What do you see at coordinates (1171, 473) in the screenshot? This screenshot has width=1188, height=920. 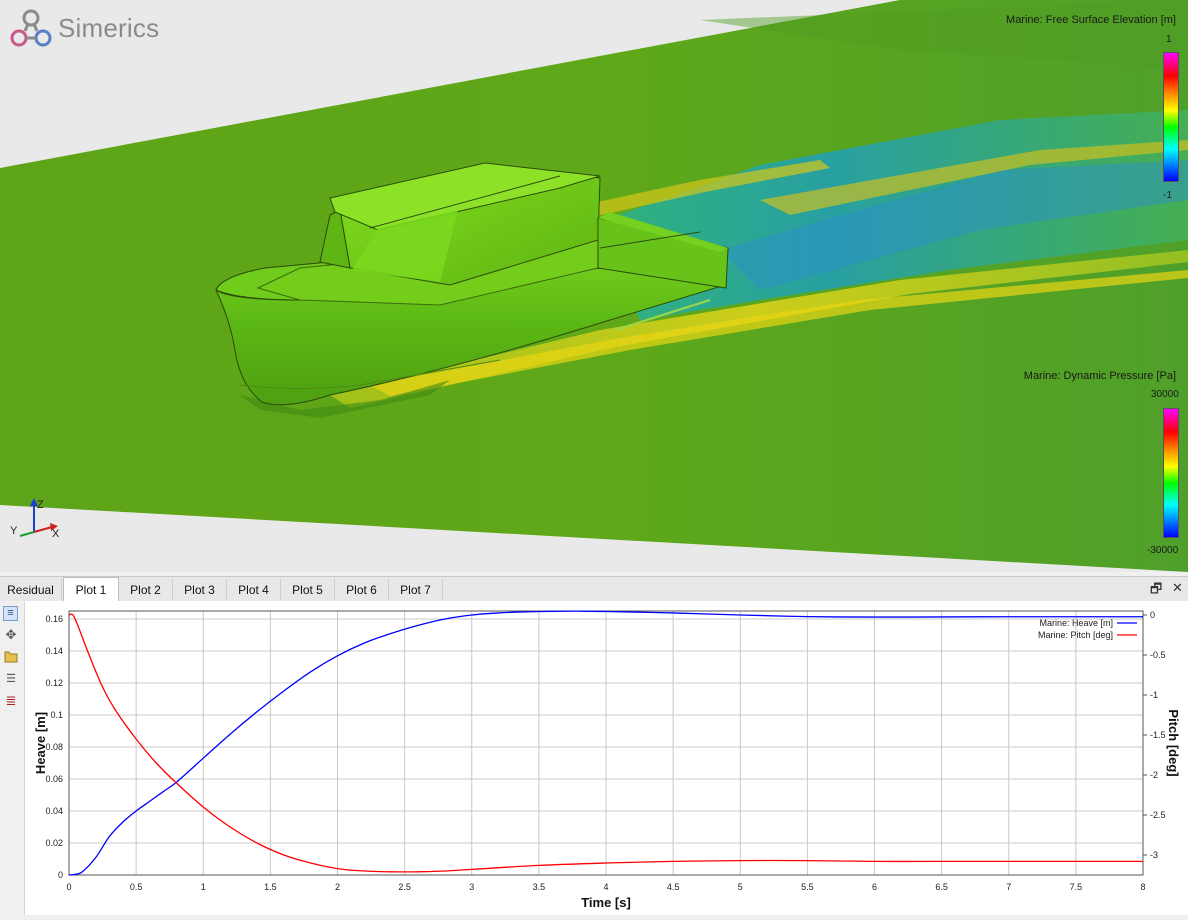 I see `legend-pressure-colorbar` at bounding box center [1171, 473].